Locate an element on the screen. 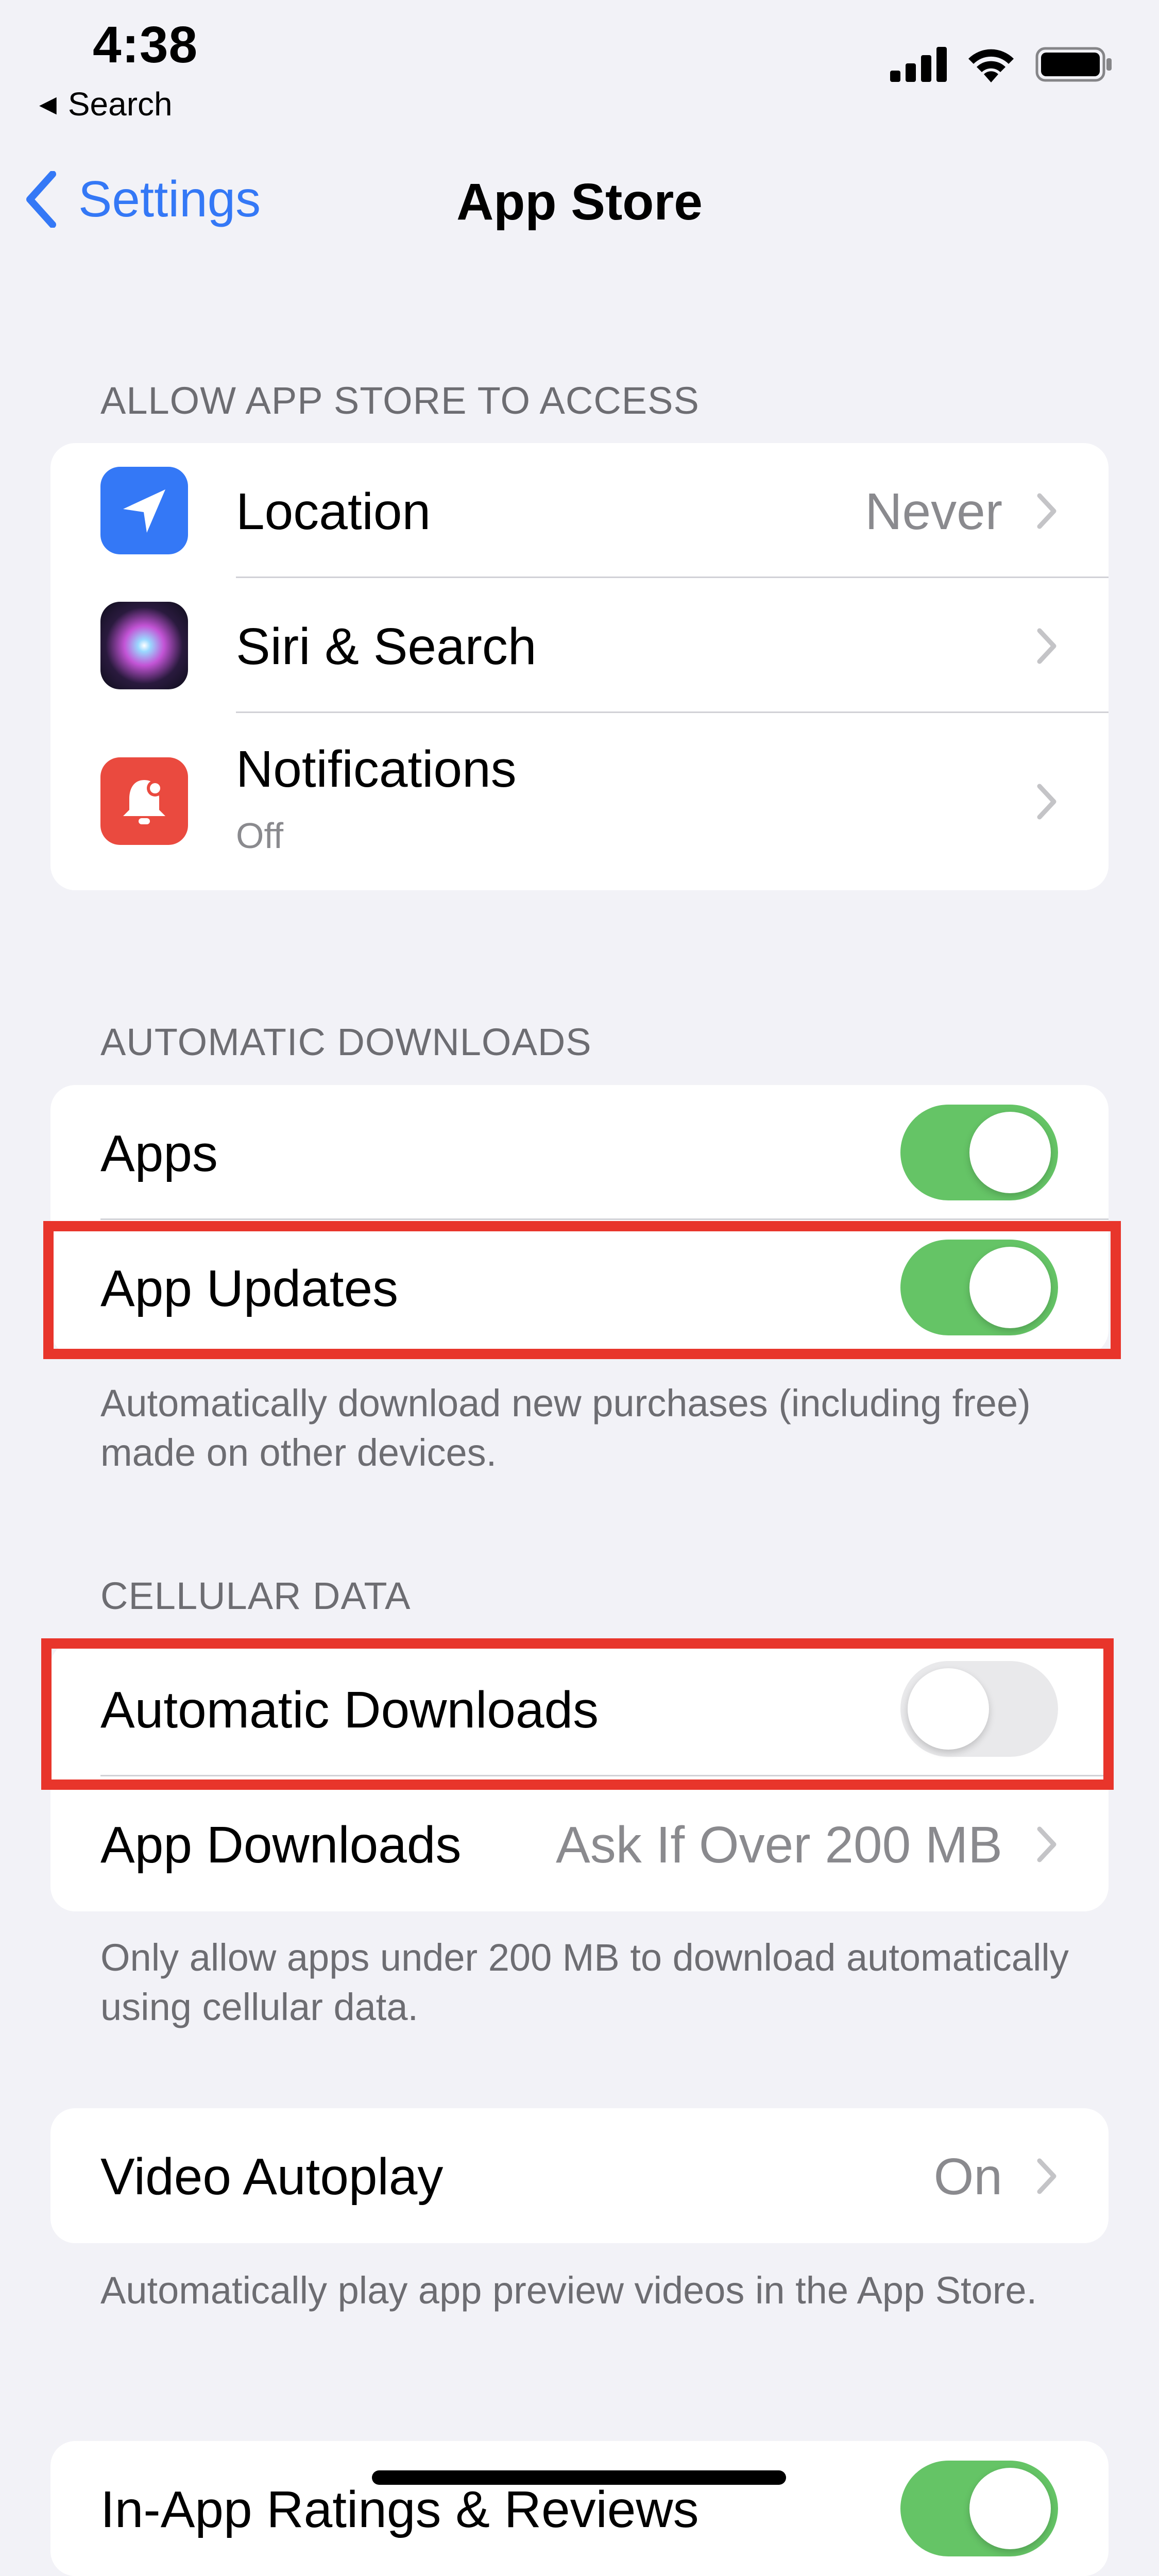  video-autoplay-label: Video Autoplay is located at coordinates (272, 2177).